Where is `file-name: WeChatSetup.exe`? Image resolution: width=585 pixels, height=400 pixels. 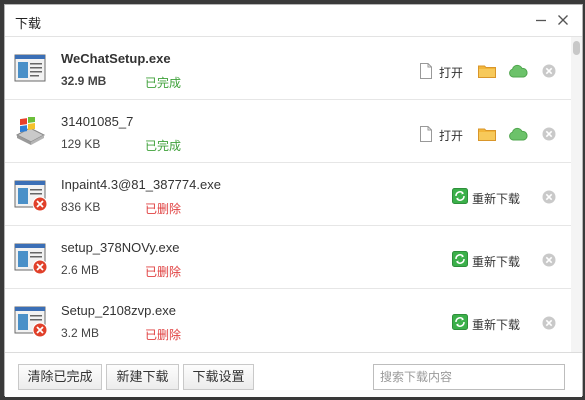
file-name: WeChatSetup.exe is located at coordinates (116, 58).